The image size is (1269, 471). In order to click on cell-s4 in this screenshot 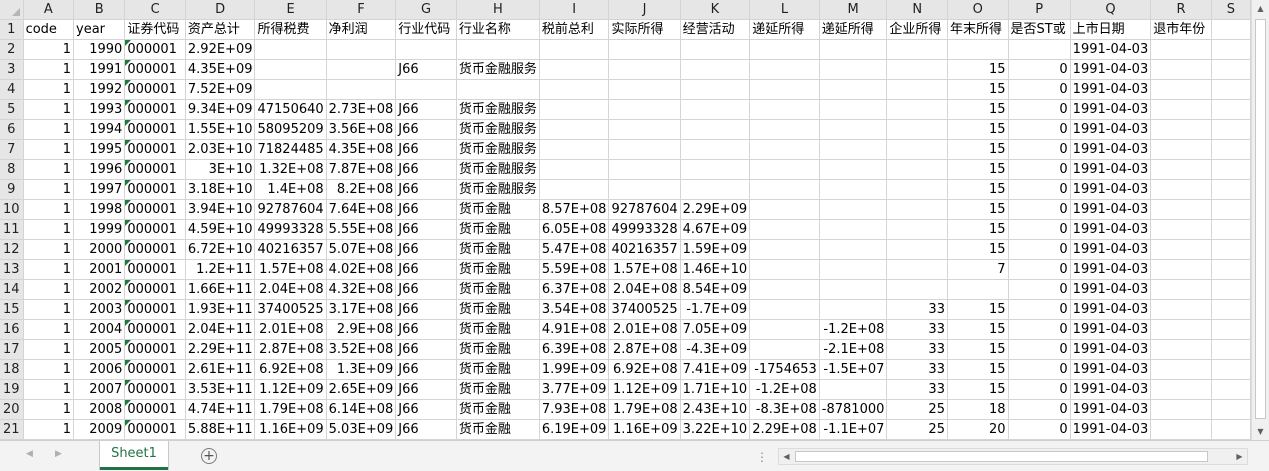, I will do `click(1231, 89)`.